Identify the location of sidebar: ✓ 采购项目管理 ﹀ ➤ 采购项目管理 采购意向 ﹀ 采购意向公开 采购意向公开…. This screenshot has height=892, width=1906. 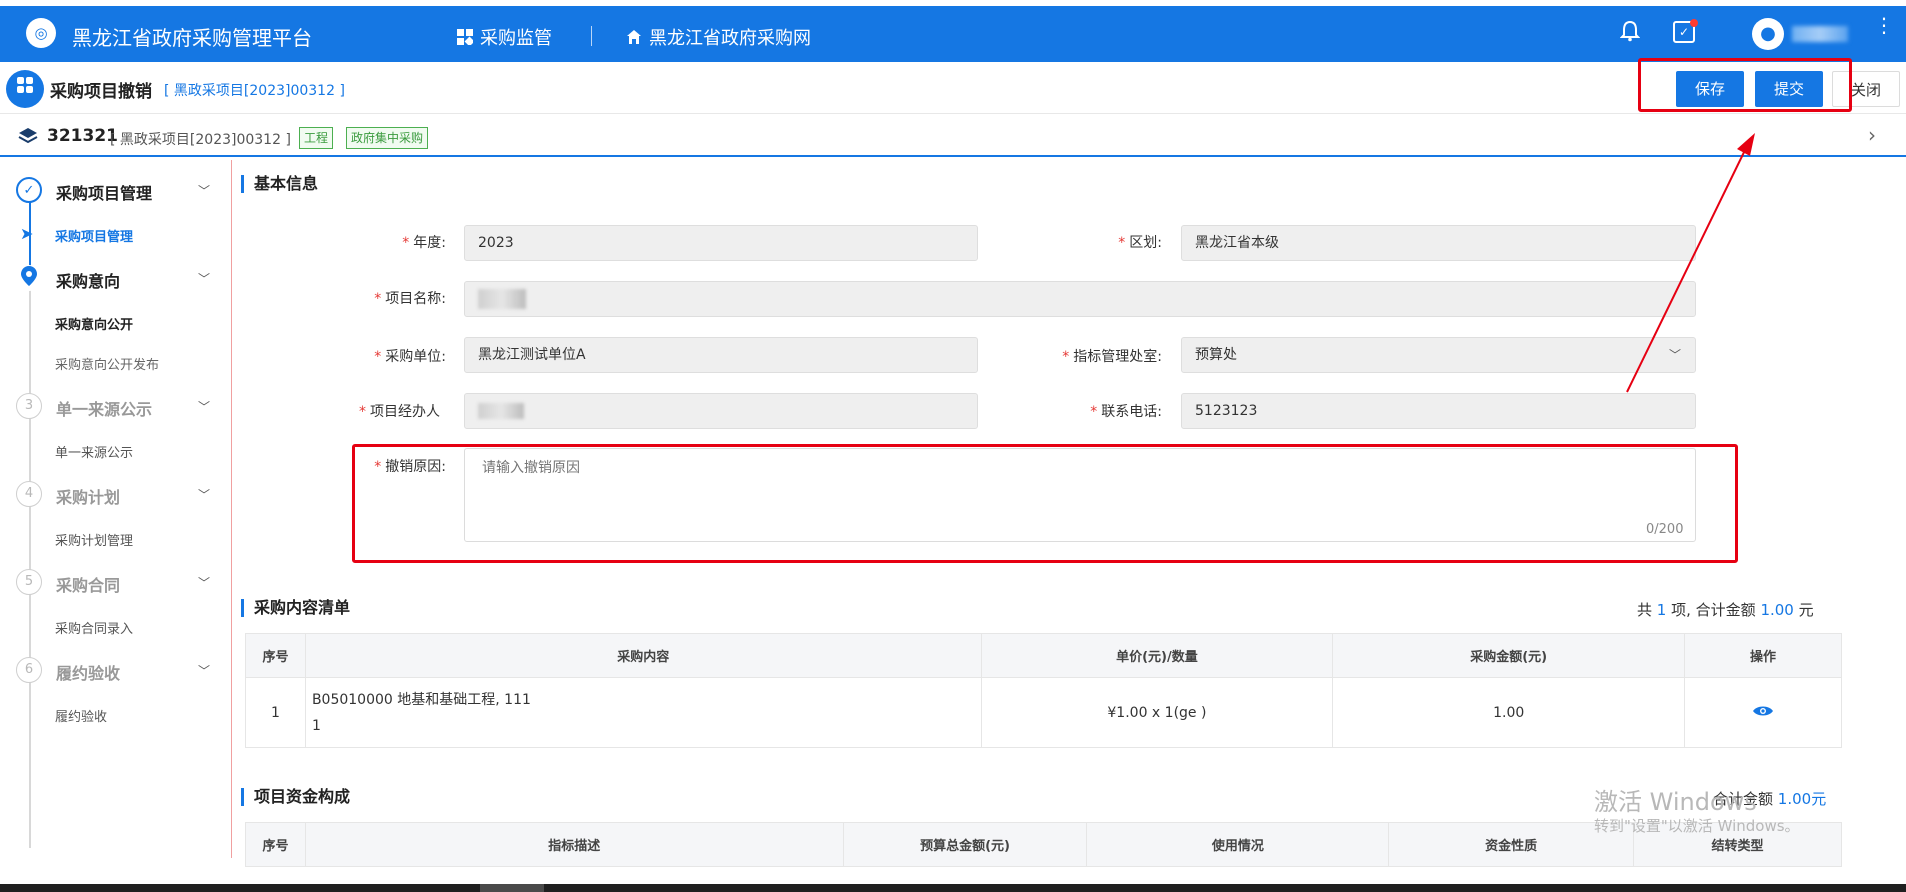
(116, 509).